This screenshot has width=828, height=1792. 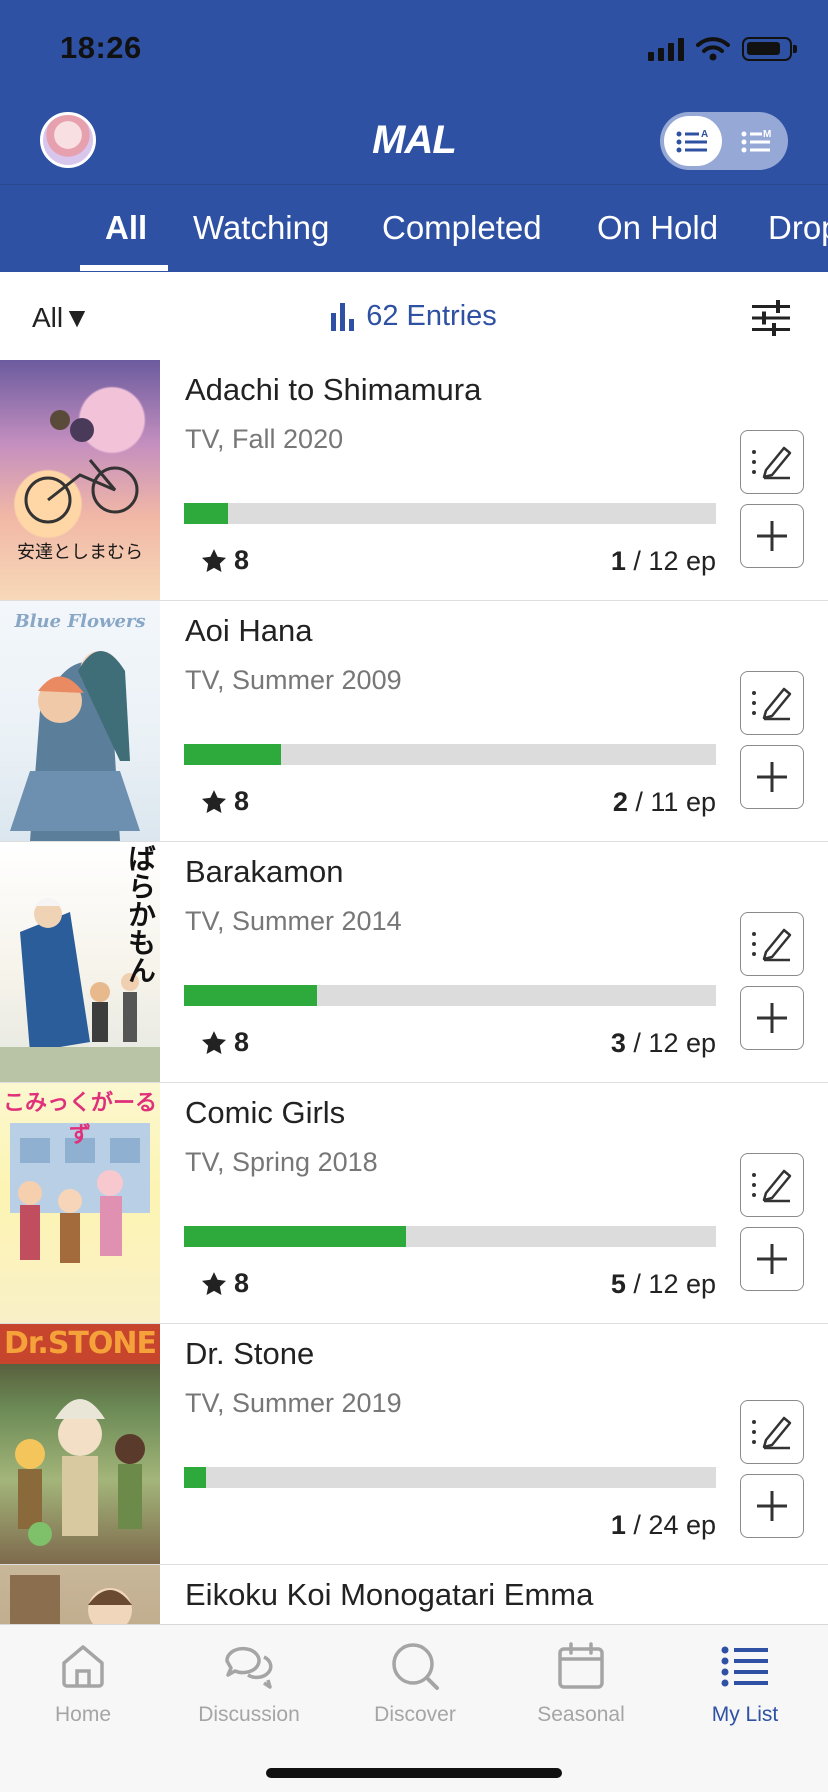 What do you see at coordinates (80, 1444) in the screenshot?
I see `cover-image: Dr.STONE` at bounding box center [80, 1444].